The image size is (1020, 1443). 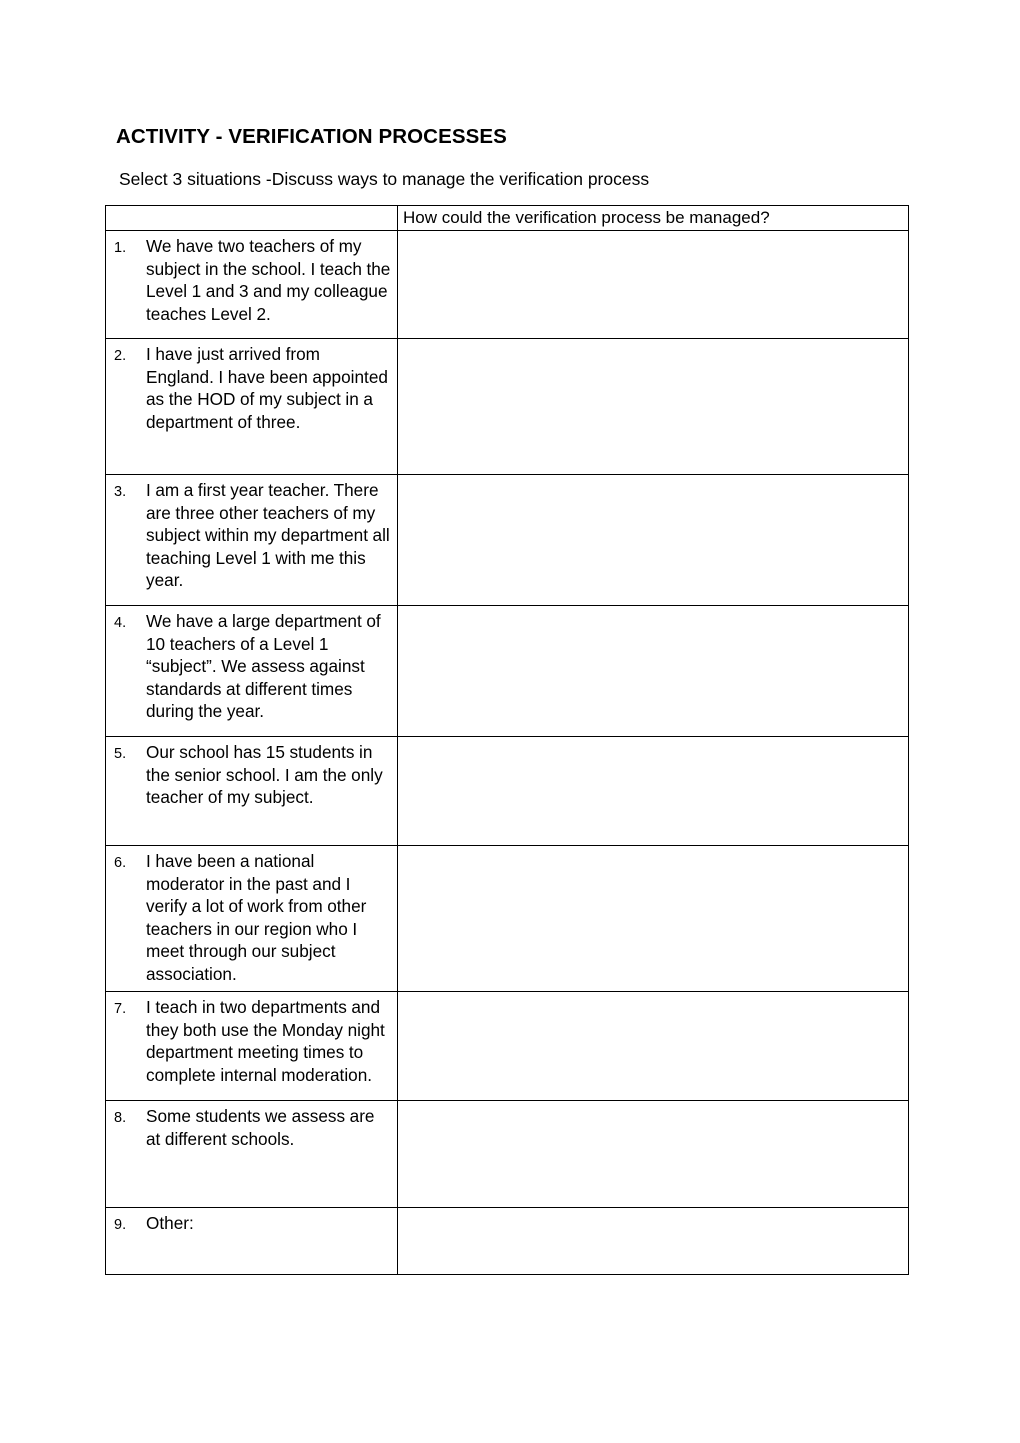 I want to click on page-title: ACTIVITY - VERIFICATION PROCESSES, so click(x=311, y=136).